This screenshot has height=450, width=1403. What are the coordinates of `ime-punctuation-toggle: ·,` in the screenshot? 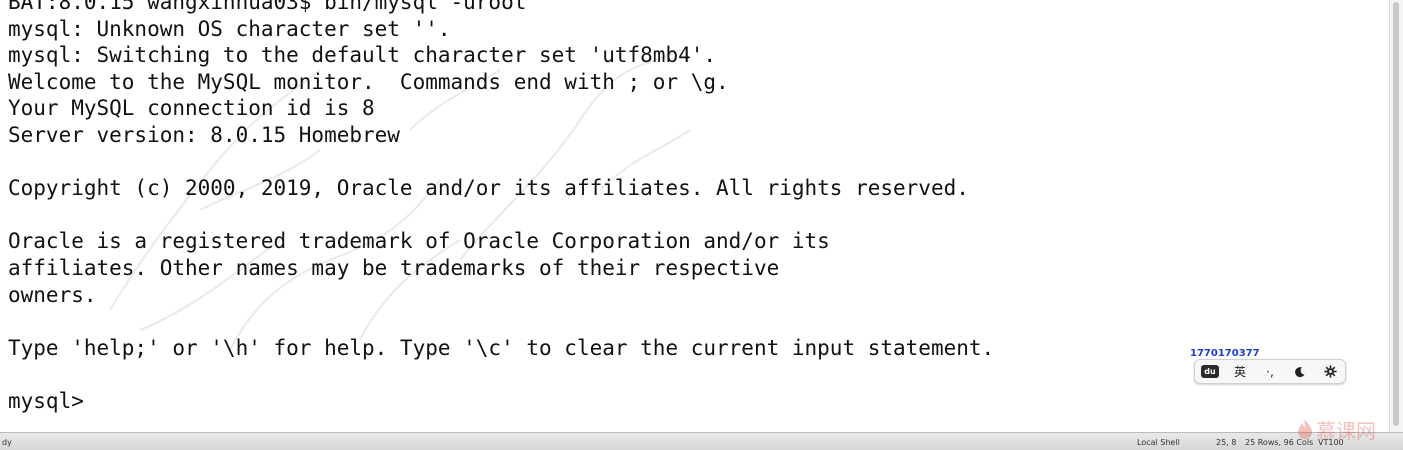 It's located at (1270, 372).